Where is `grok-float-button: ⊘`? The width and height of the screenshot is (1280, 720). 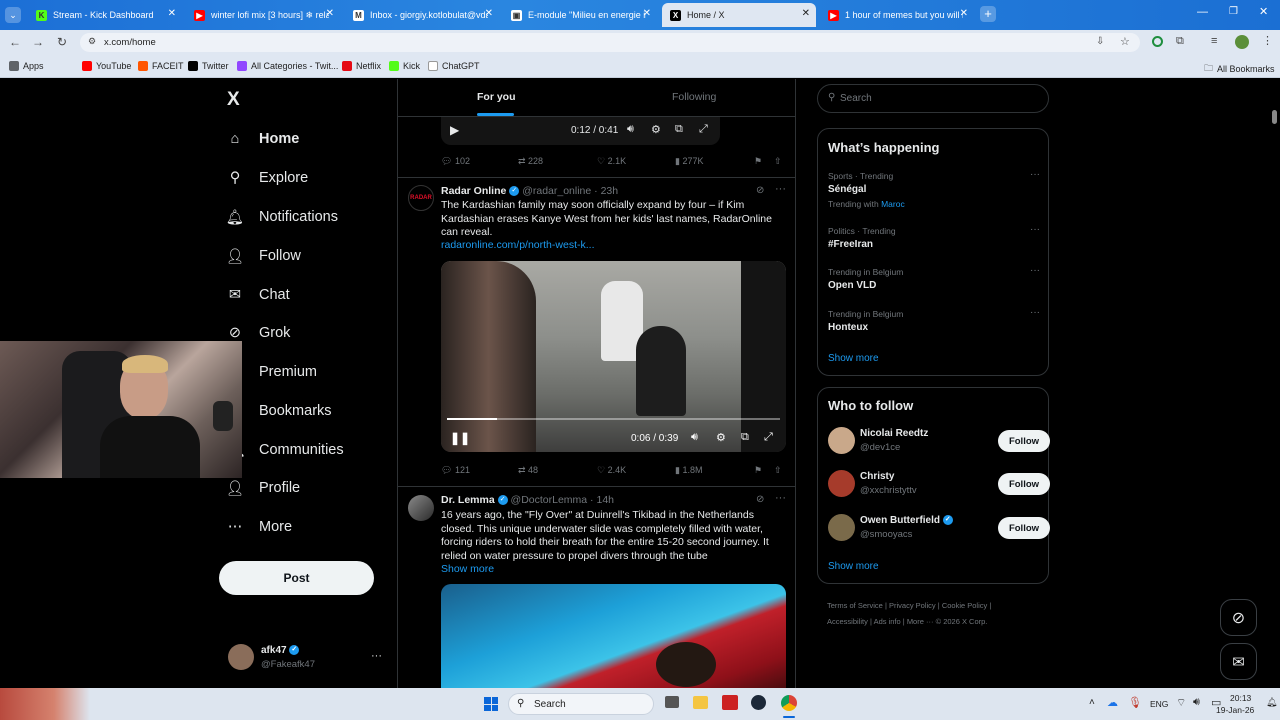 grok-float-button: ⊘ is located at coordinates (1238, 617).